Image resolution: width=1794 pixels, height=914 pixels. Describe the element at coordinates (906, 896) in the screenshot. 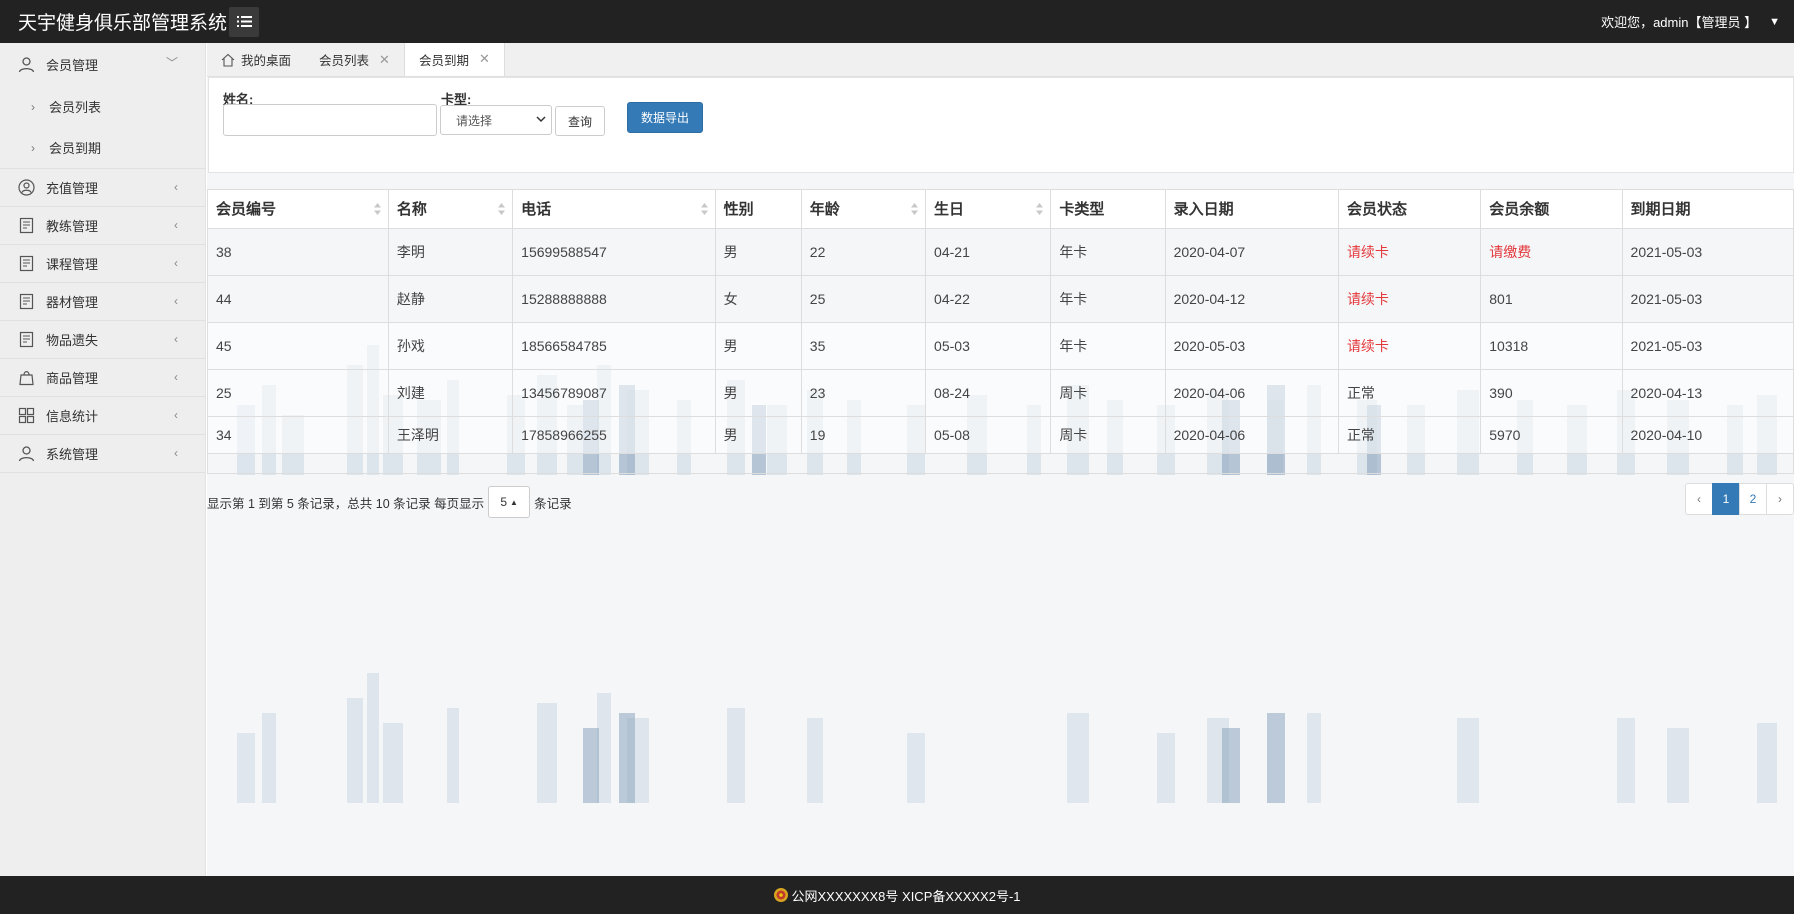

I see `footer-text: 公网XXXXXXX8号 XICP备XXXXX2号-1` at that location.